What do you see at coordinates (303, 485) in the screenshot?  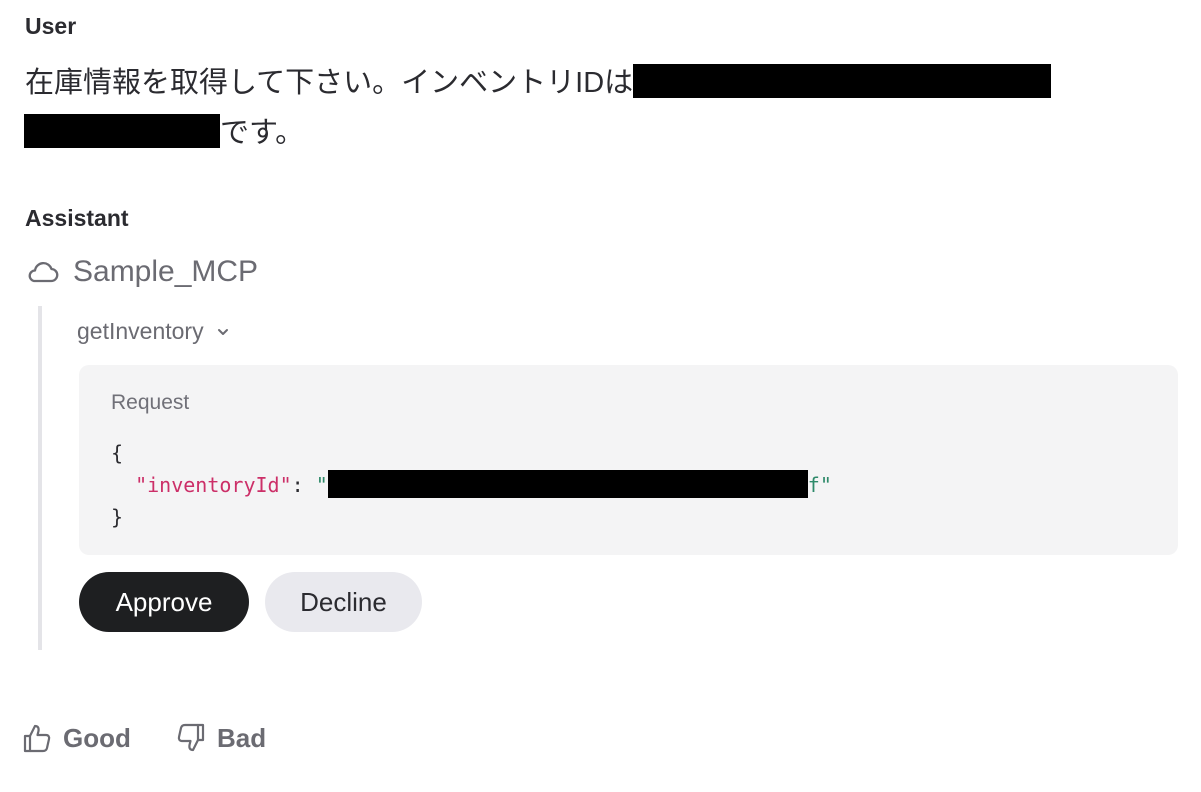 I see `json-colon: :` at bounding box center [303, 485].